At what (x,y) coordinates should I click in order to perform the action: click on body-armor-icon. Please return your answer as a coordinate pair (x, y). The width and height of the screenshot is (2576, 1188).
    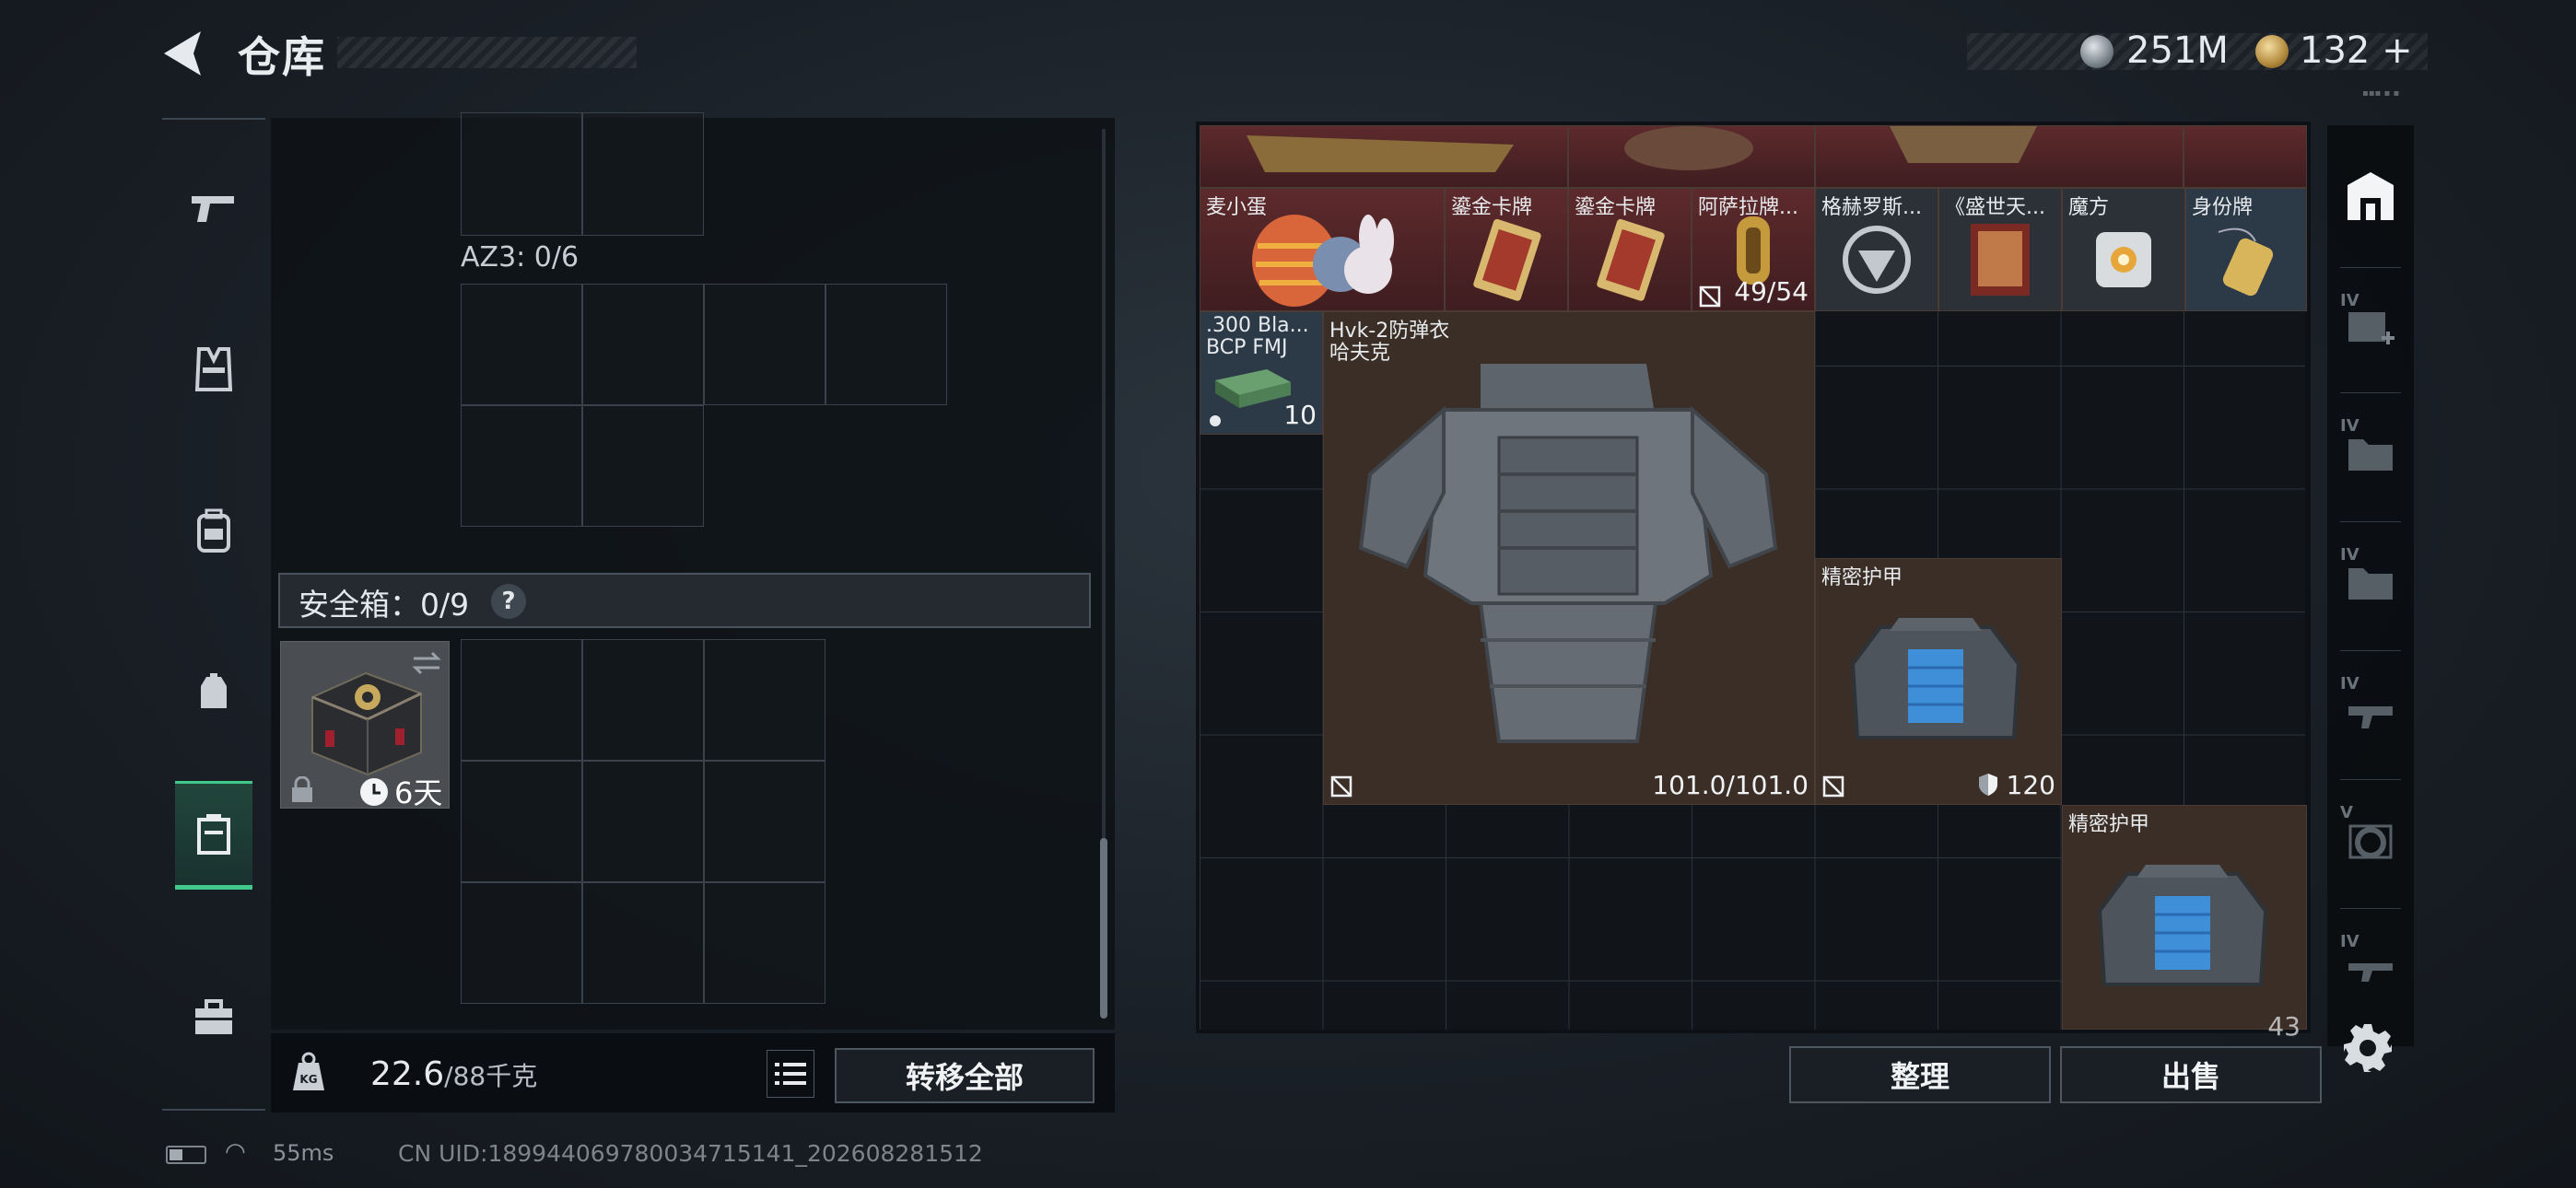
    Looking at the image, I should click on (1568, 553).